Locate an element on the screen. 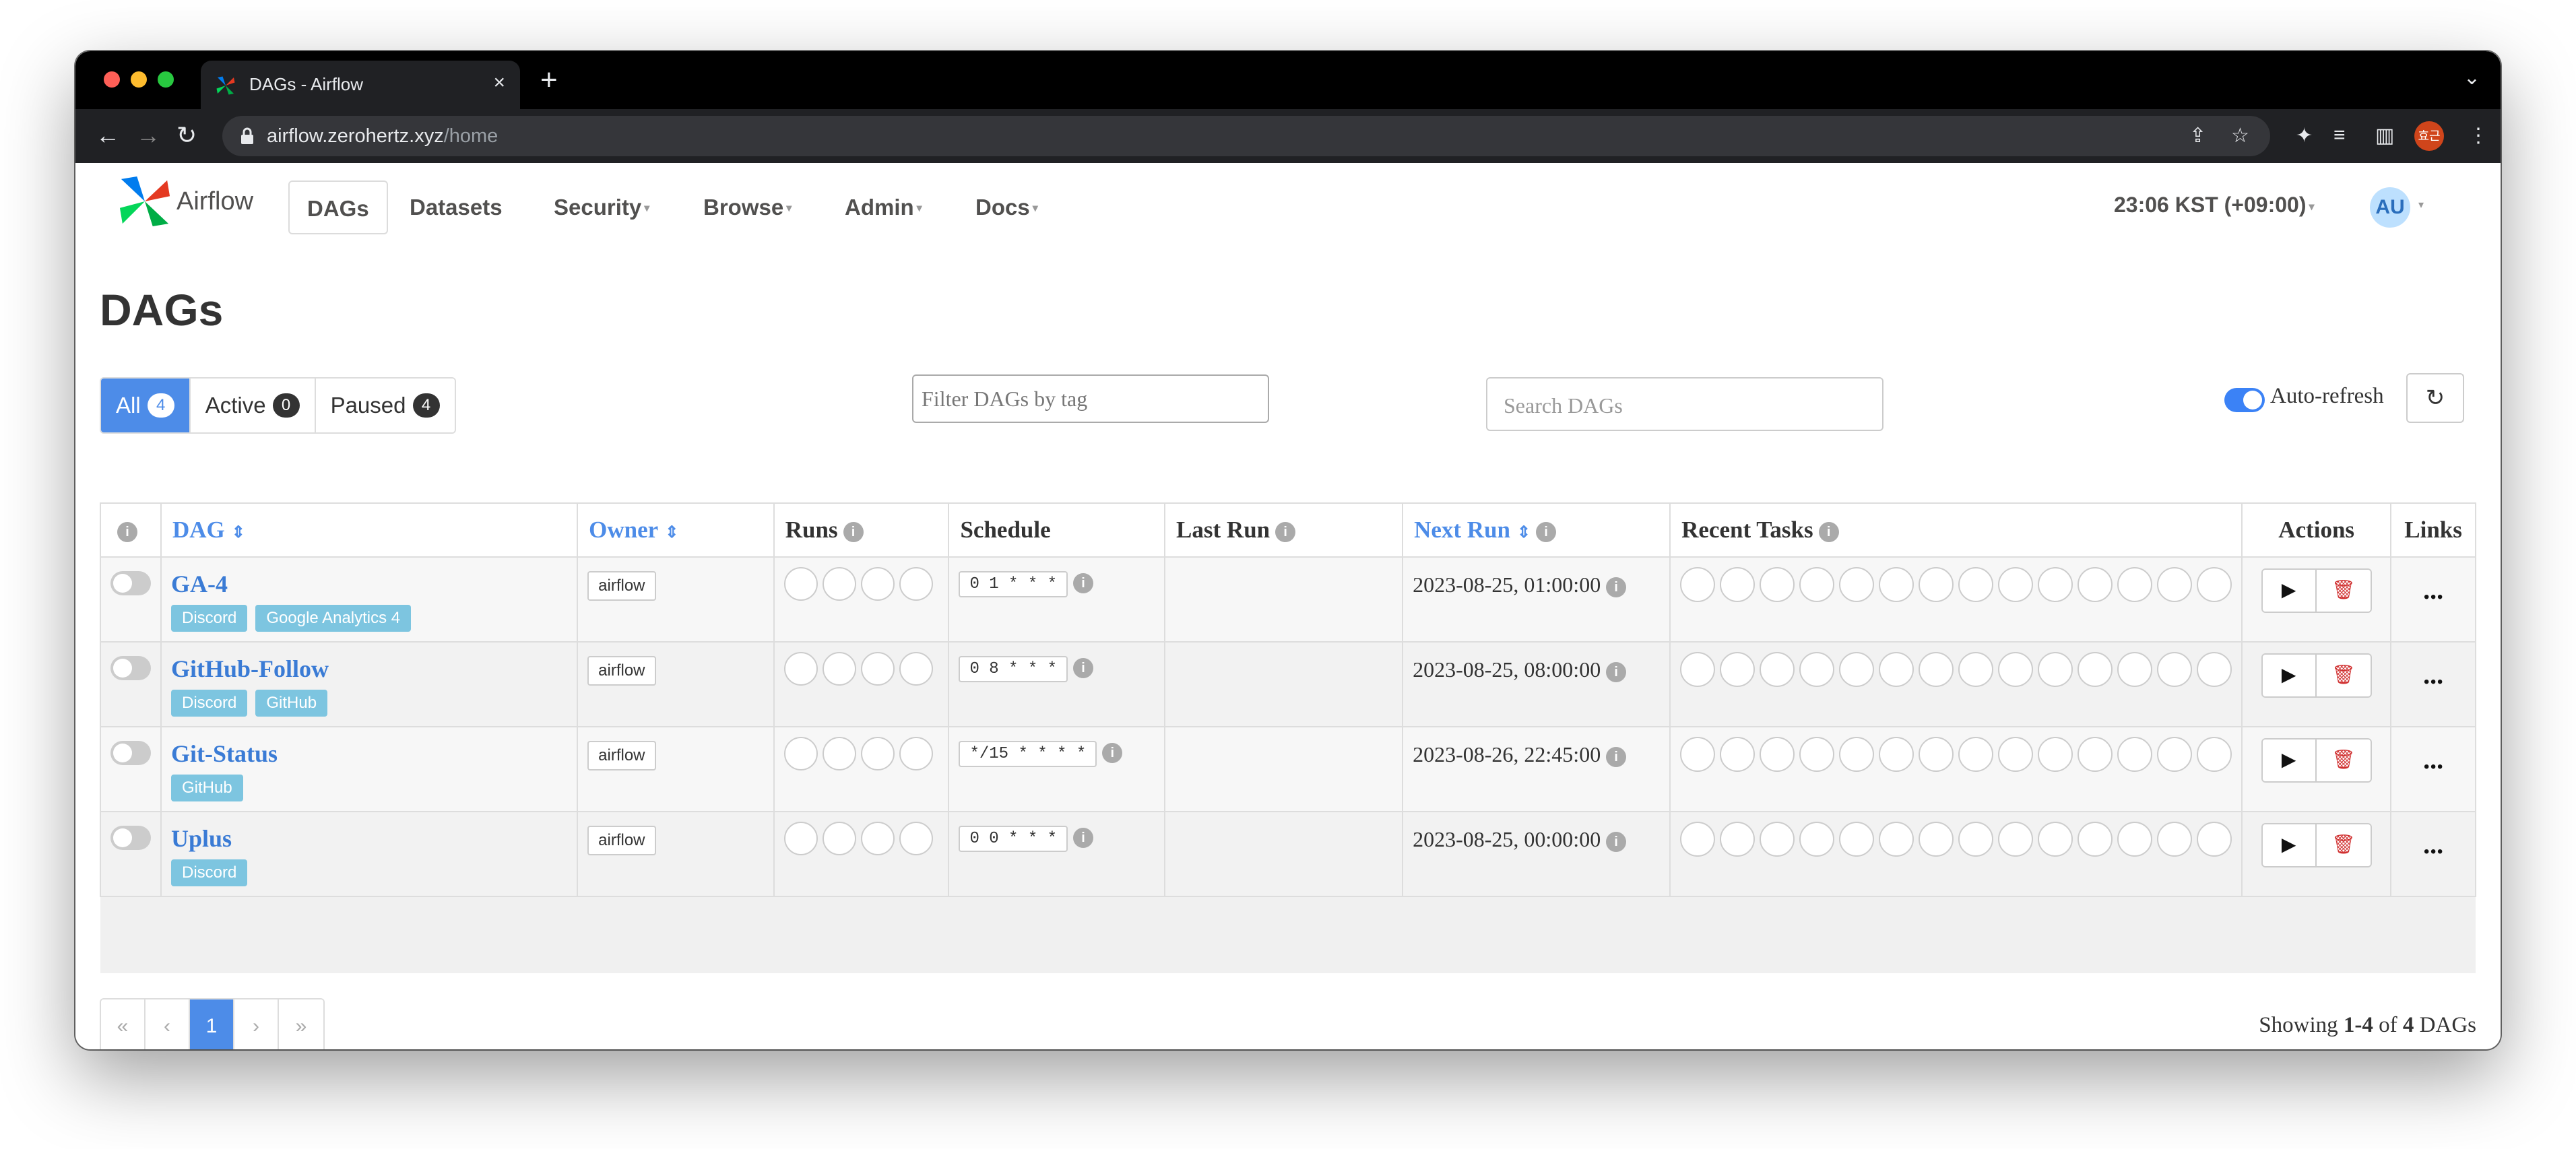 This screenshot has width=2576, height=1149. nav-datasets: Datasets is located at coordinates (456, 207).